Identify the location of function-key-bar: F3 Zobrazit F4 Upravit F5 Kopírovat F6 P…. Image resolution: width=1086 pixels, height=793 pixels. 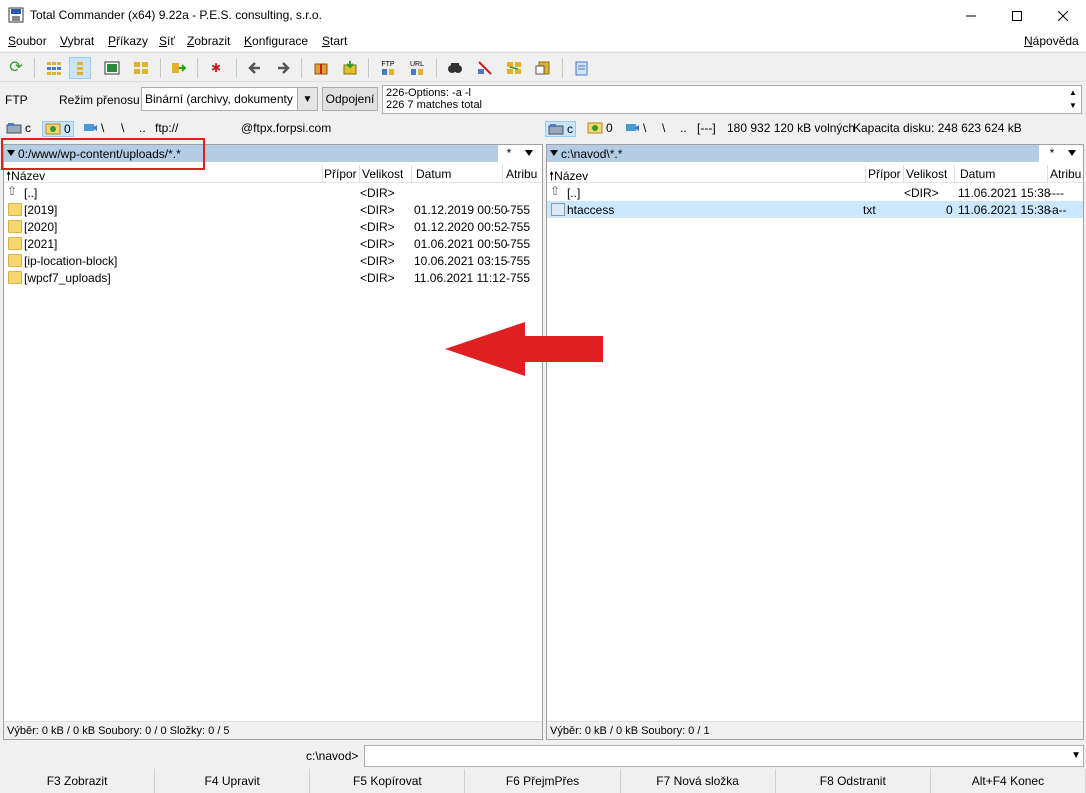
(543, 781).